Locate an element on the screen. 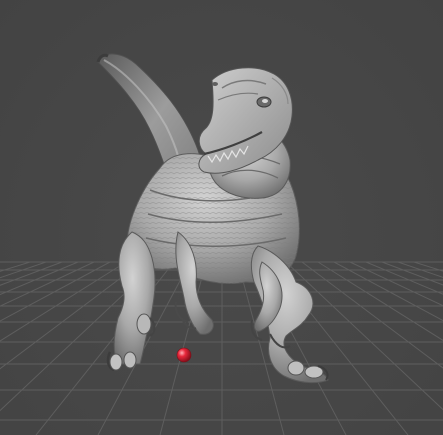  red-sphere-marker is located at coordinates (184, 355).